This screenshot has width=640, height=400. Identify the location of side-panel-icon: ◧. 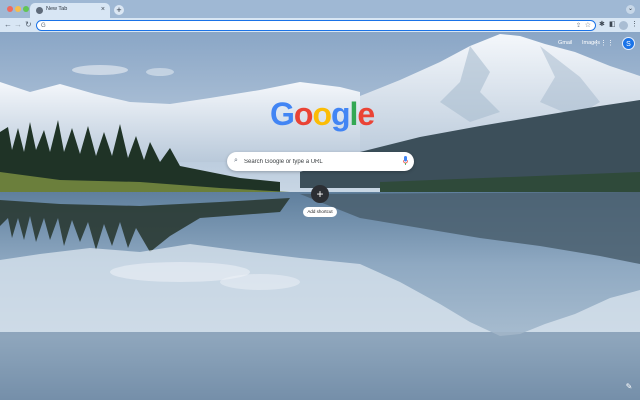
(612, 25).